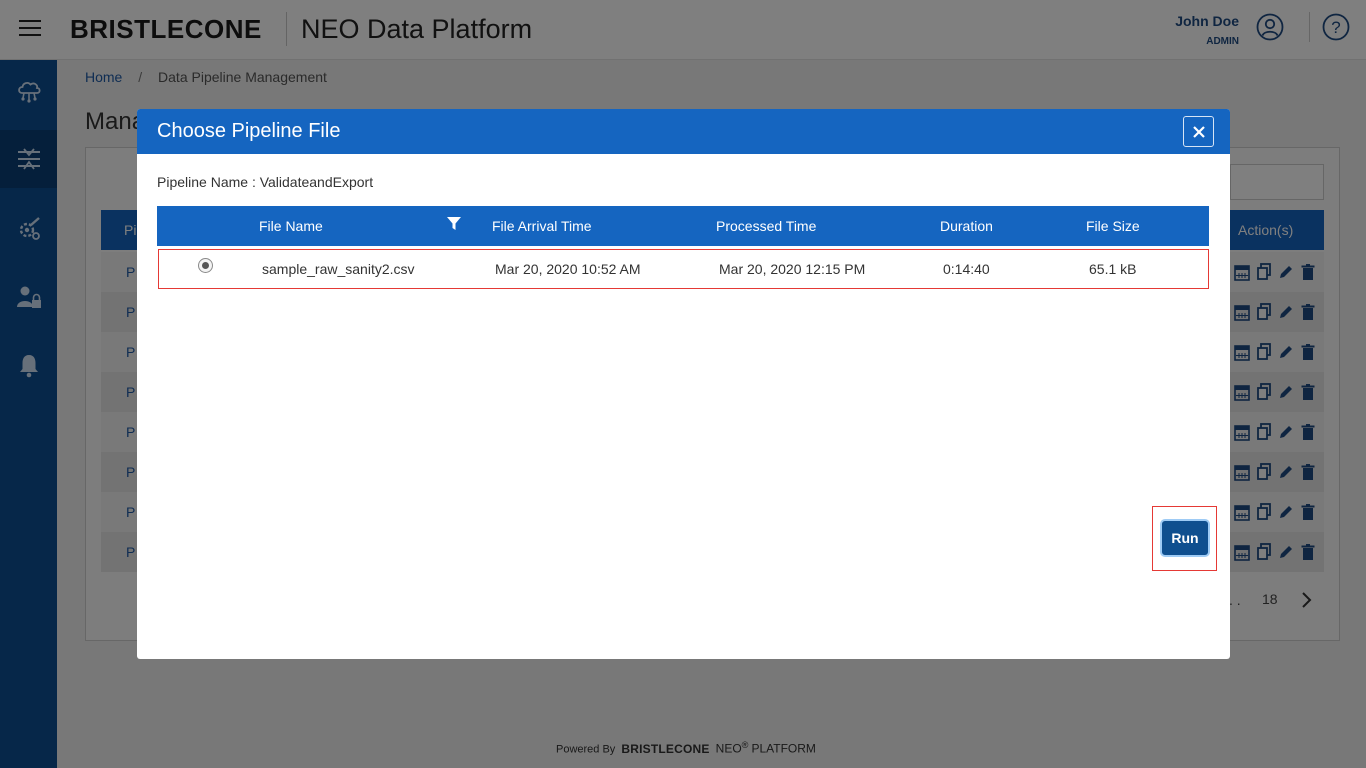  What do you see at coordinates (766, 226) in the screenshot?
I see `col-processed-time: Processed Time` at bounding box center [766, 226].